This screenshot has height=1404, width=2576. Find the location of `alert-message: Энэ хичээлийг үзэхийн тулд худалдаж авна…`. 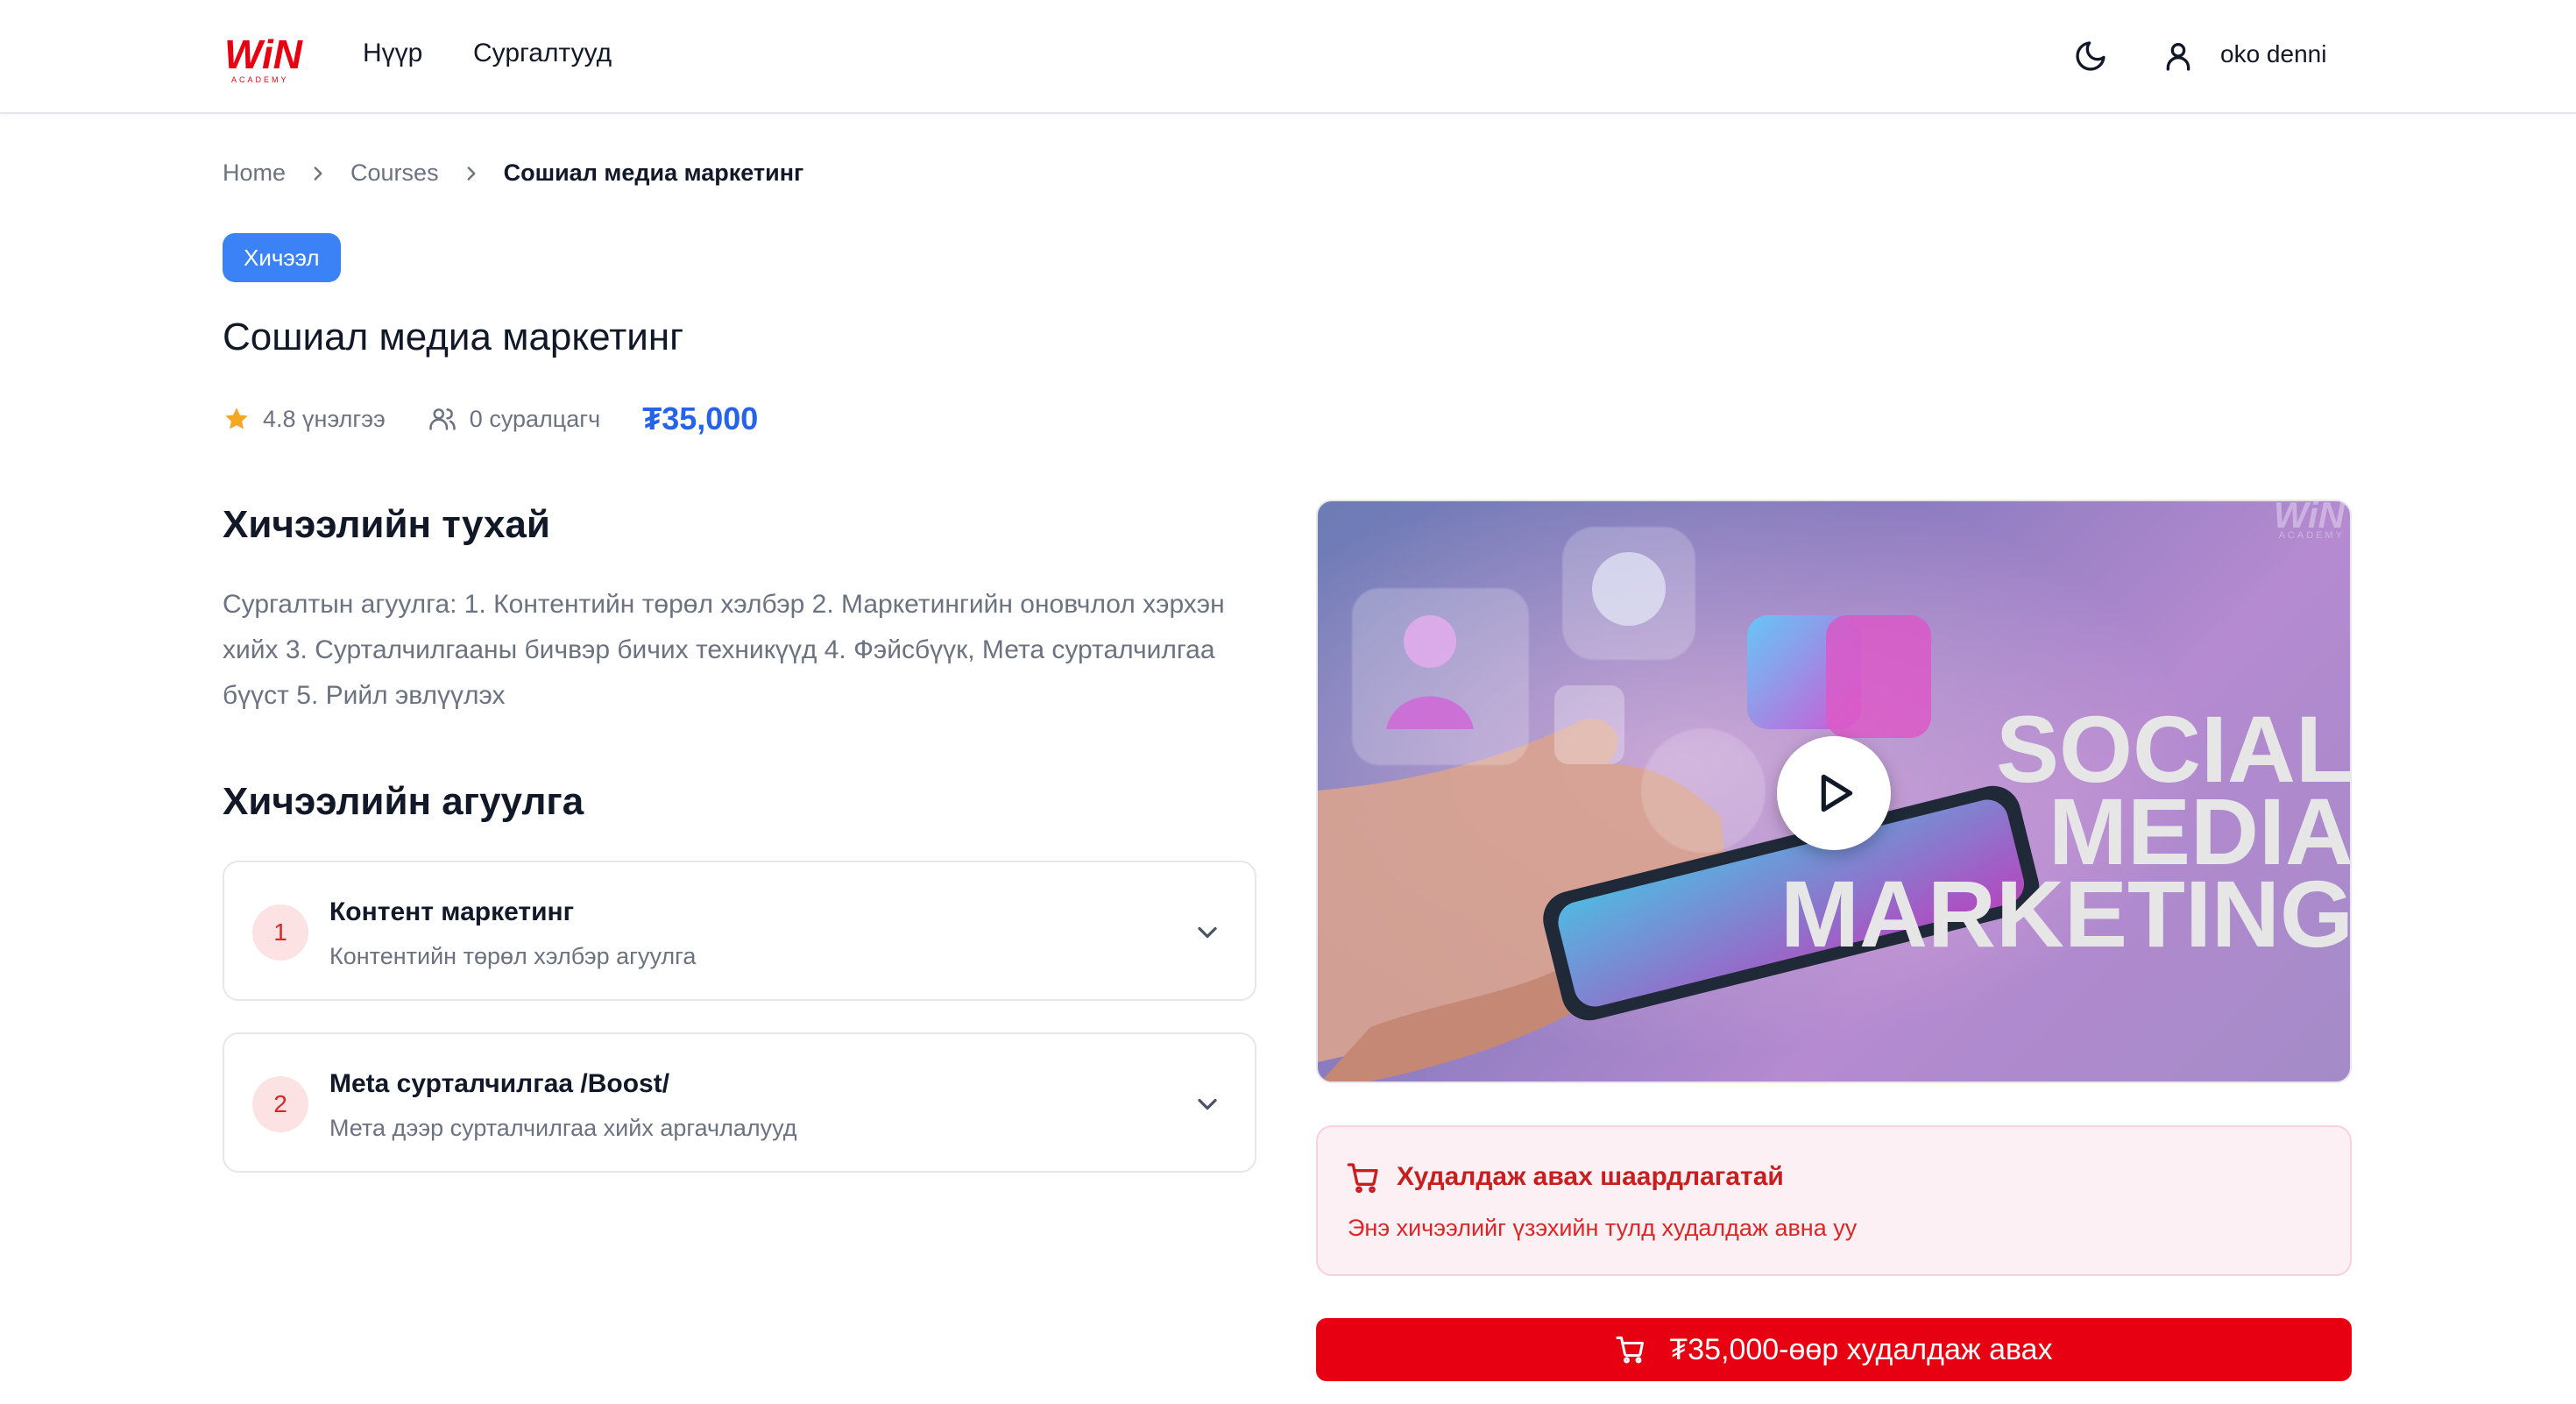

alert-message: Энэ хичээлийг үзэхийн тулд худалдаж авна… is located at coordinates (1603, 1228).